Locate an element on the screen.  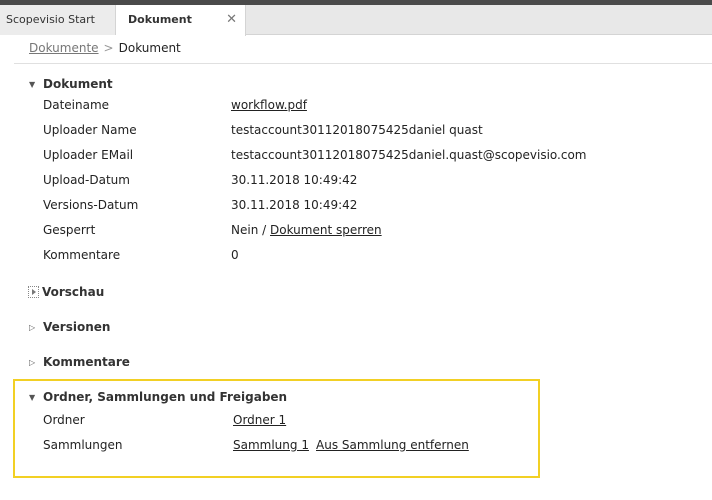
lock-document-link: Dokument sperren is located at coordinates (326, 230).